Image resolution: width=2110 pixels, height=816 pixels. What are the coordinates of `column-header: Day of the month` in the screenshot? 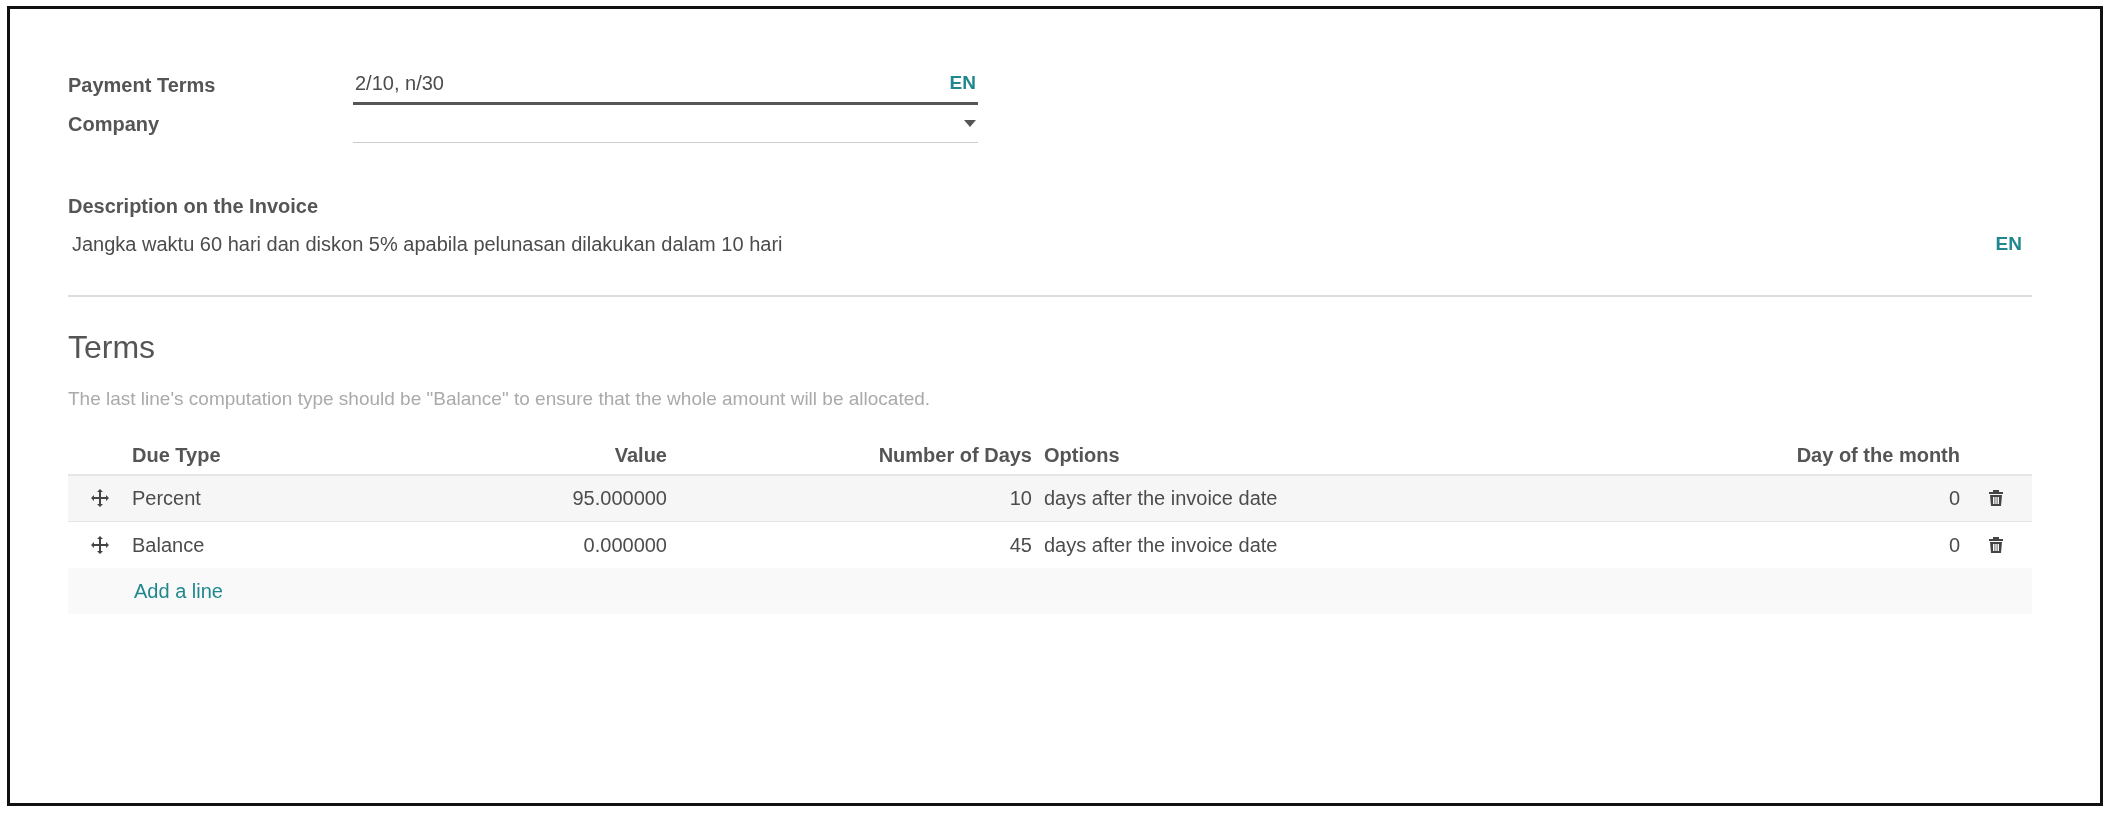 It's located at (1877, 455).